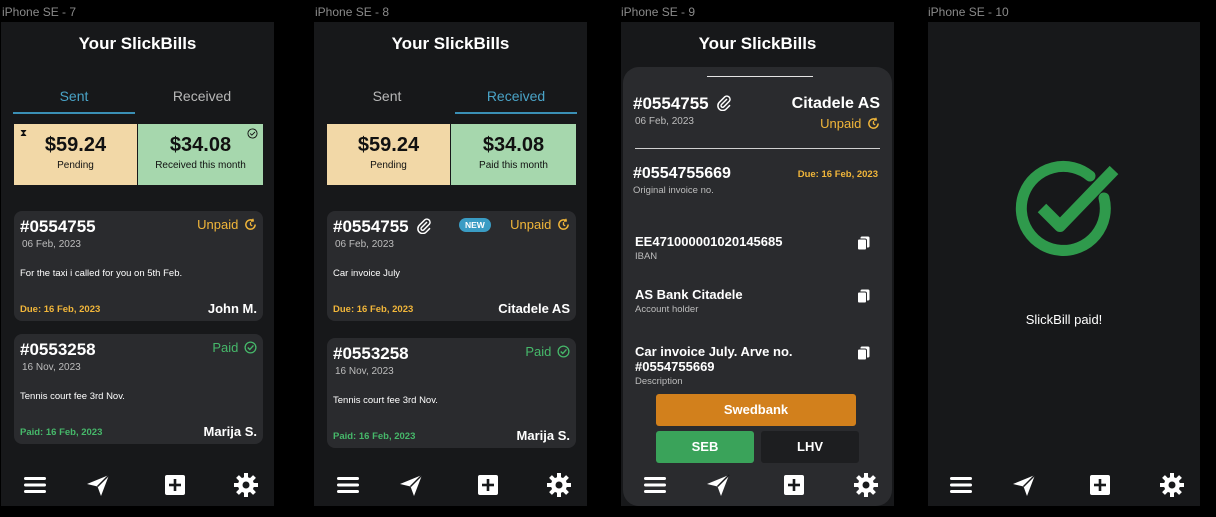 The height and width of the screenshot is (517, 1216). I want to click on summary-cards: $59.24 Pending $34.08 Paid this month, so click(451, 154).